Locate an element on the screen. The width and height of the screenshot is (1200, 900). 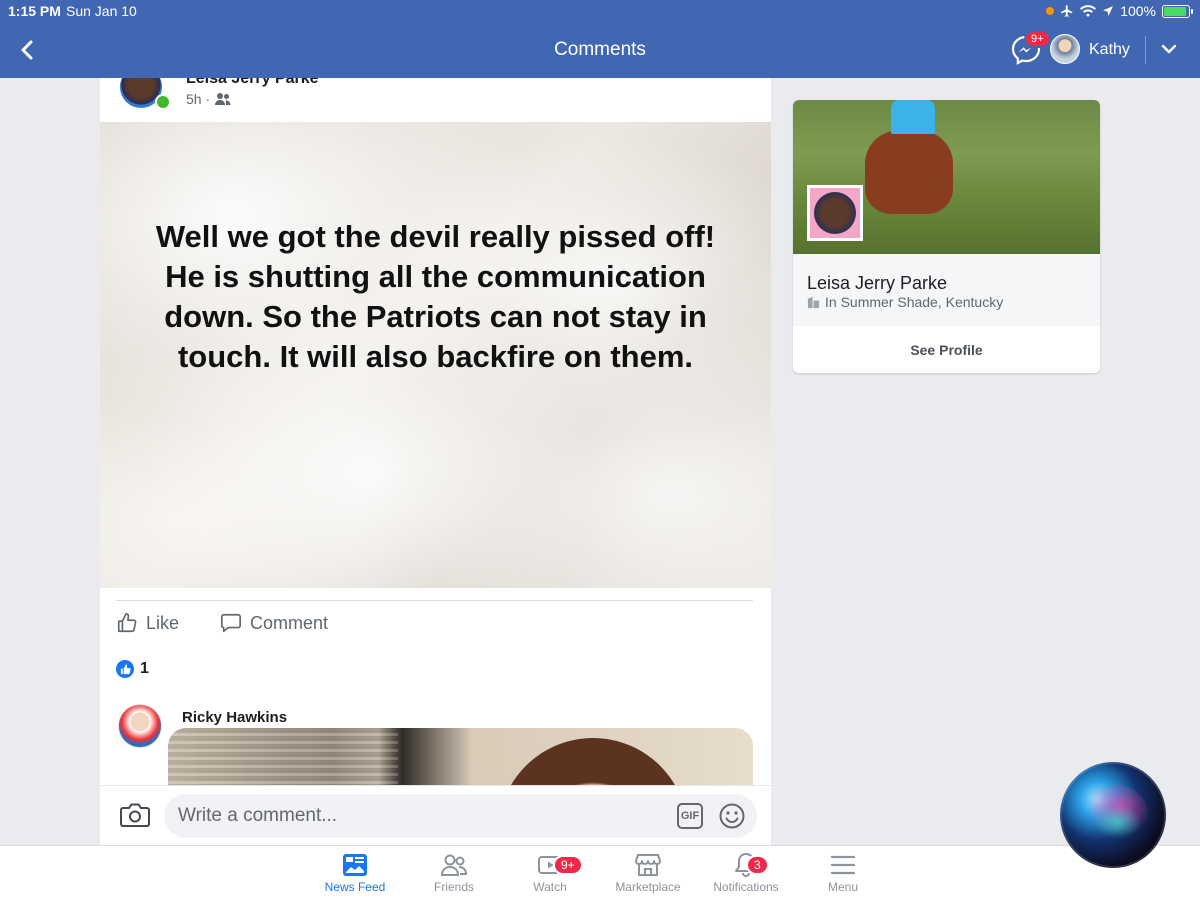
gif-icon: GIF is located at coordinates (690, 816).